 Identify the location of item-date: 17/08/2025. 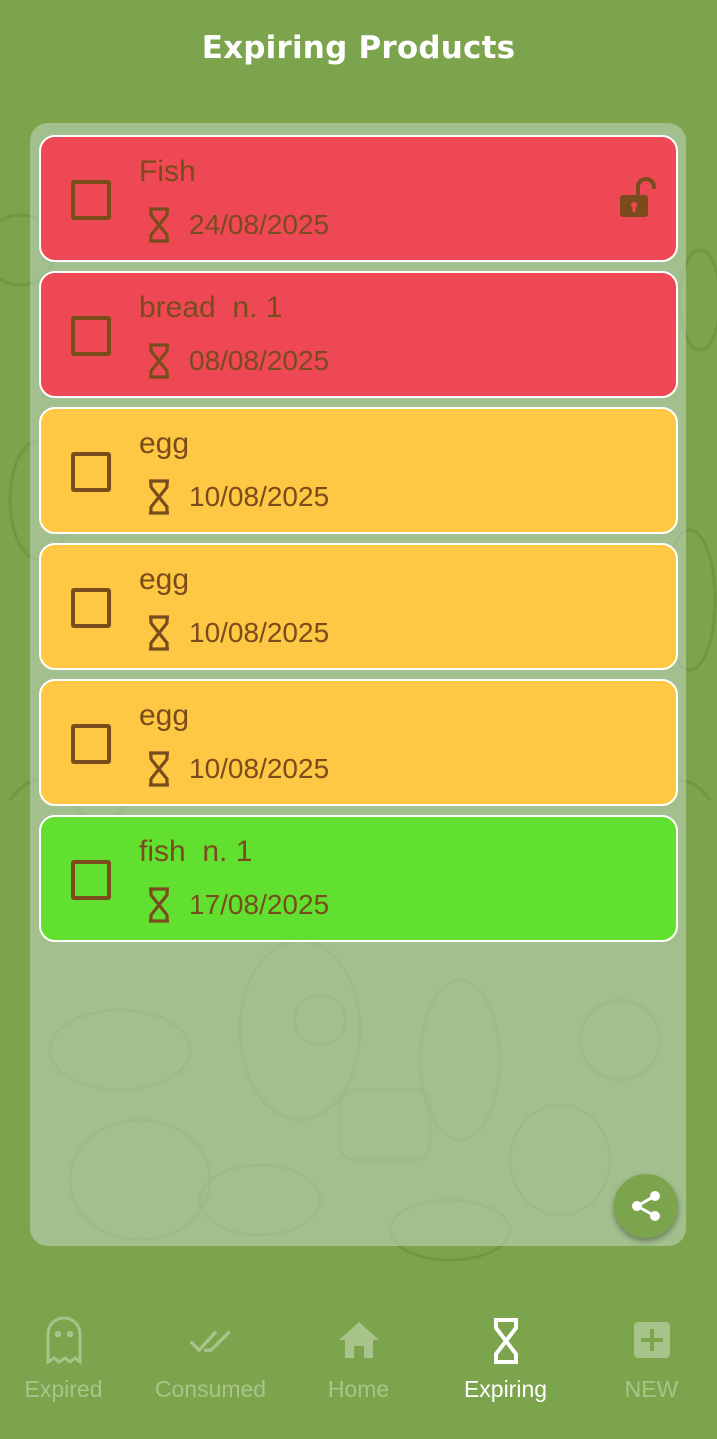
(259, 904).